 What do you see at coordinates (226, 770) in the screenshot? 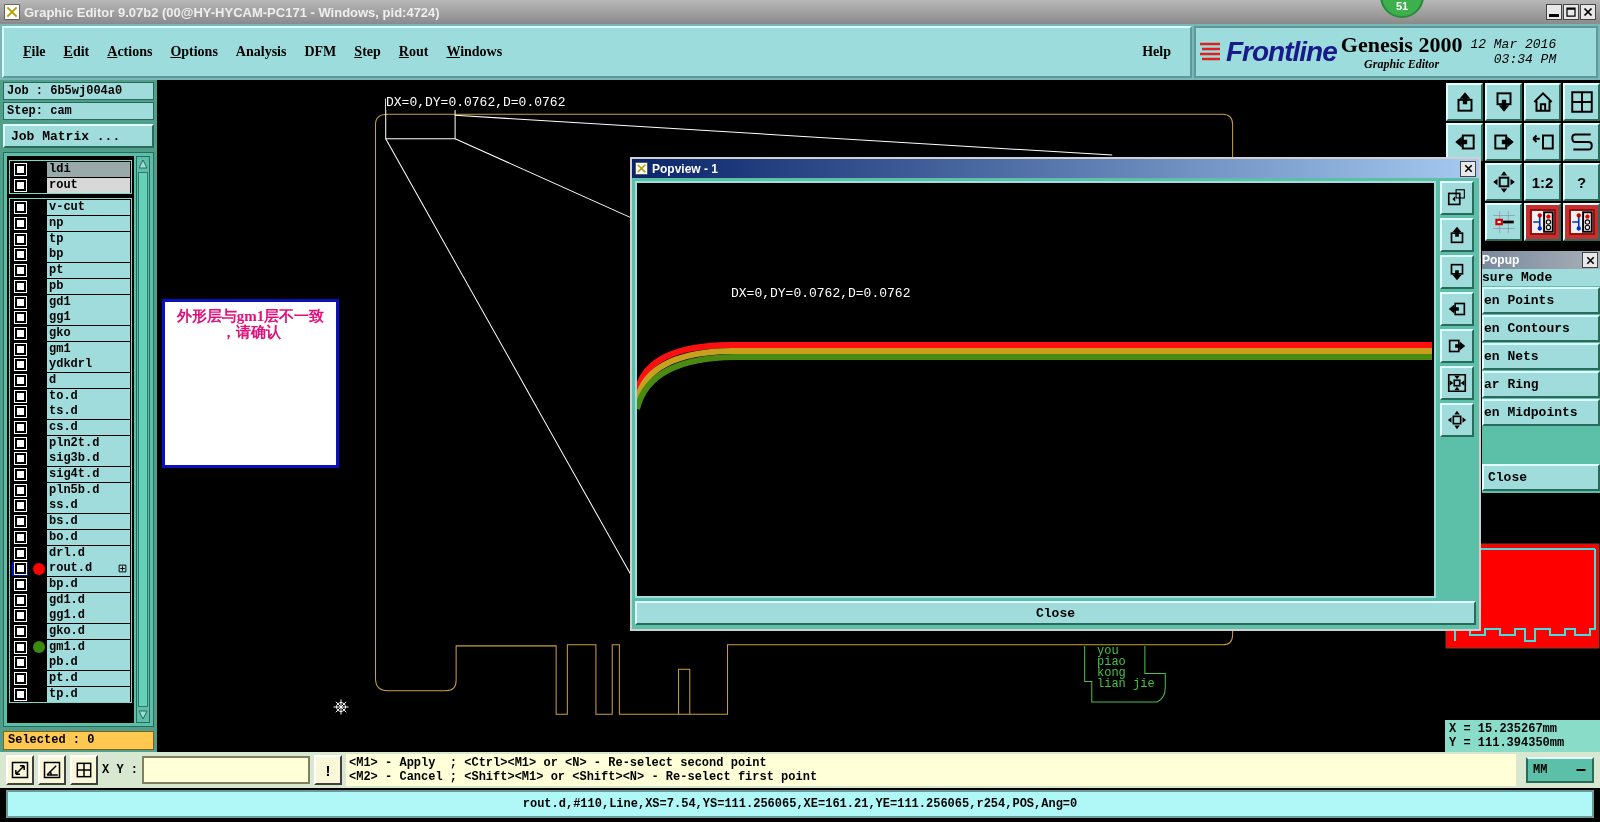
I see `coordinate-input` at bounding box center [226, 770].